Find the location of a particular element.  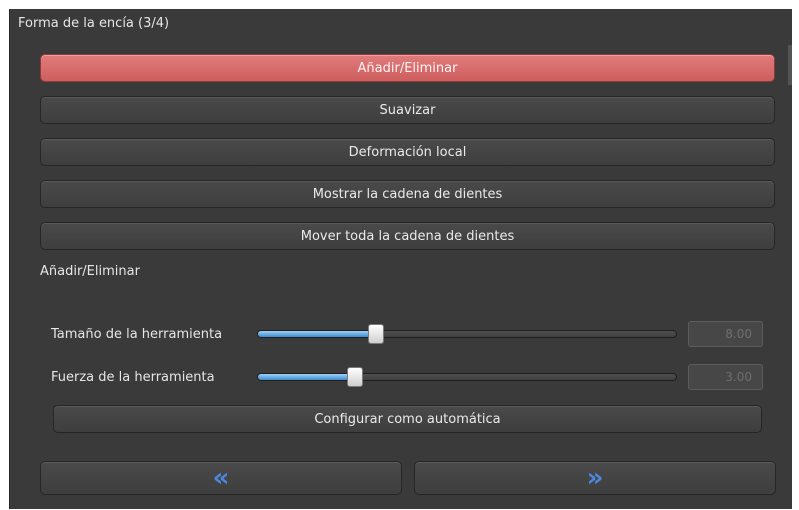

next-step-button: » is located at coordinates (595, 478).